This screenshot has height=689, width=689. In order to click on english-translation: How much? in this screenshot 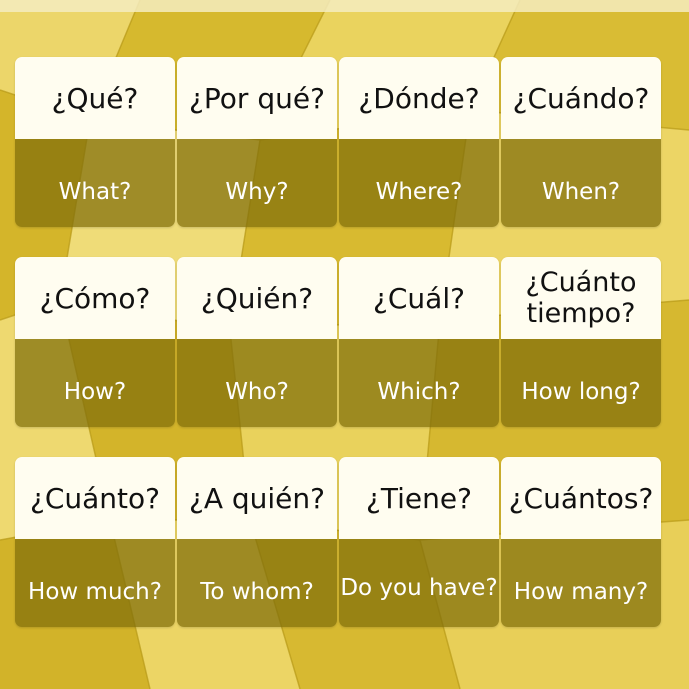, I will do `click(95, 583)`.